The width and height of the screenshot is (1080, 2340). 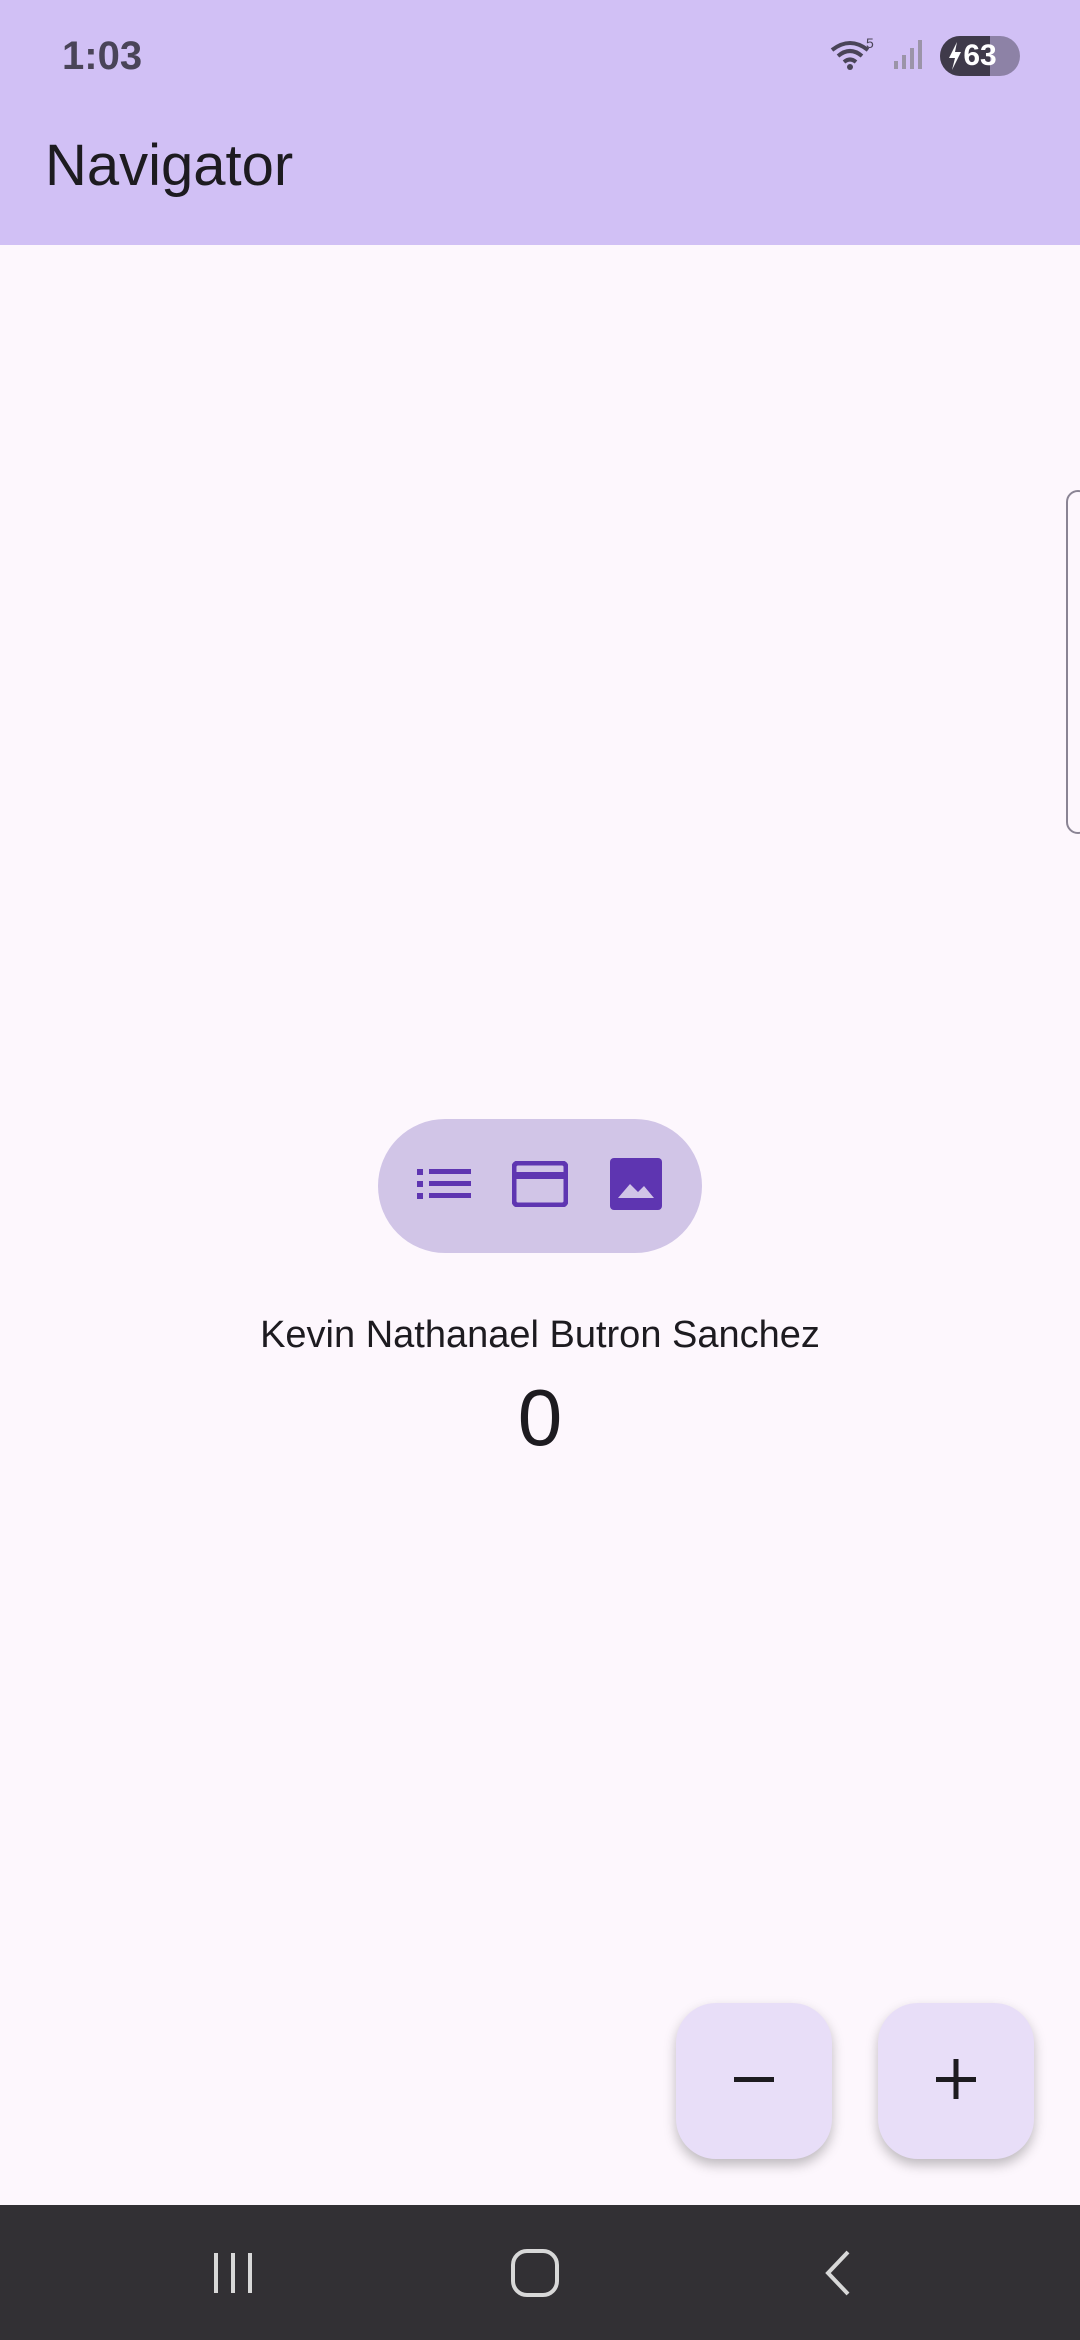 I want to click on image-view-button, so click(x=636, y=1186).